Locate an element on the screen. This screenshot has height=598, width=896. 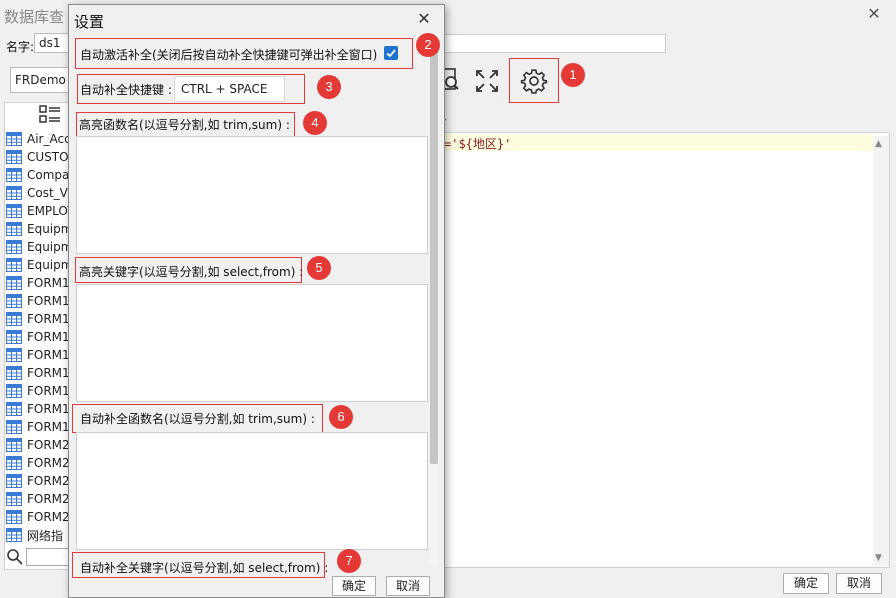
scroll-up-icon: ▲ is located at coordinates (878, 144).